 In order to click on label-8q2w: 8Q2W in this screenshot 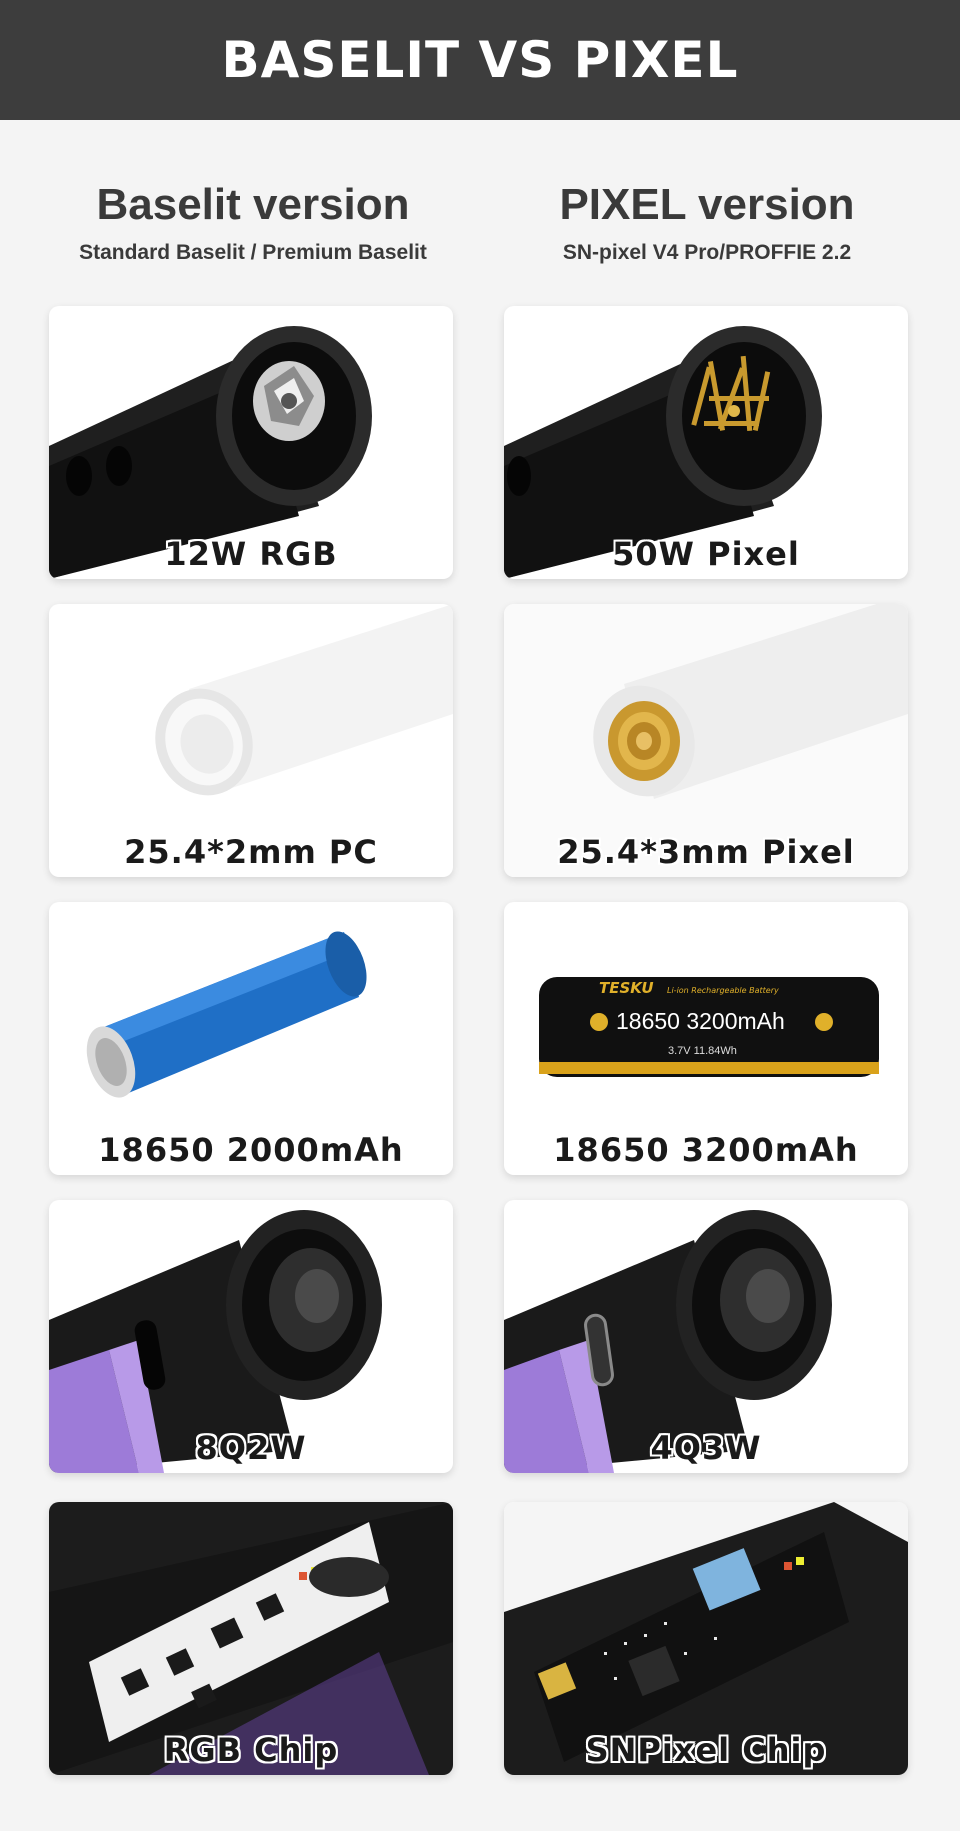, I will do `click(251, 1448)`.